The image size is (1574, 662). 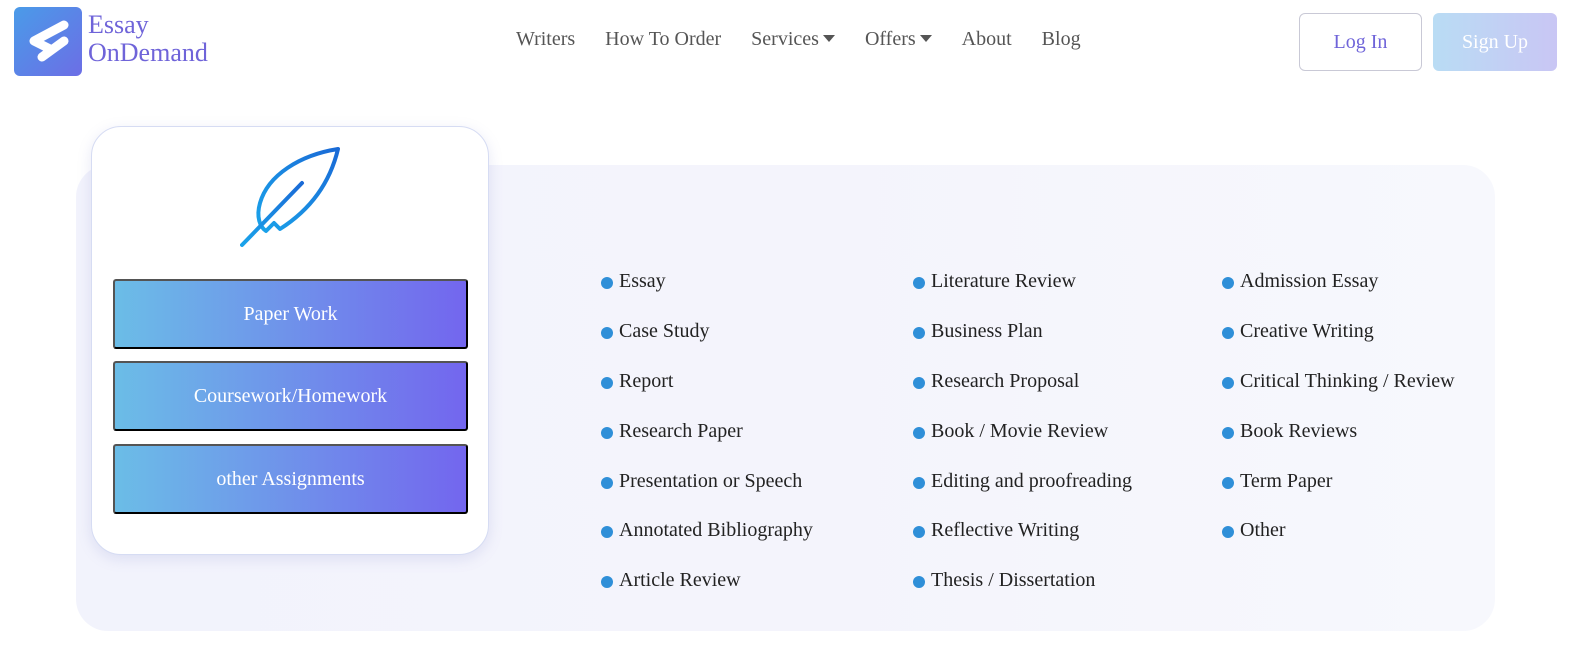 What do you see at coordinates (1032, 480) in the screenshot?
I see `service-label: Editing and proofreading` at bounding box center [1032, 480].